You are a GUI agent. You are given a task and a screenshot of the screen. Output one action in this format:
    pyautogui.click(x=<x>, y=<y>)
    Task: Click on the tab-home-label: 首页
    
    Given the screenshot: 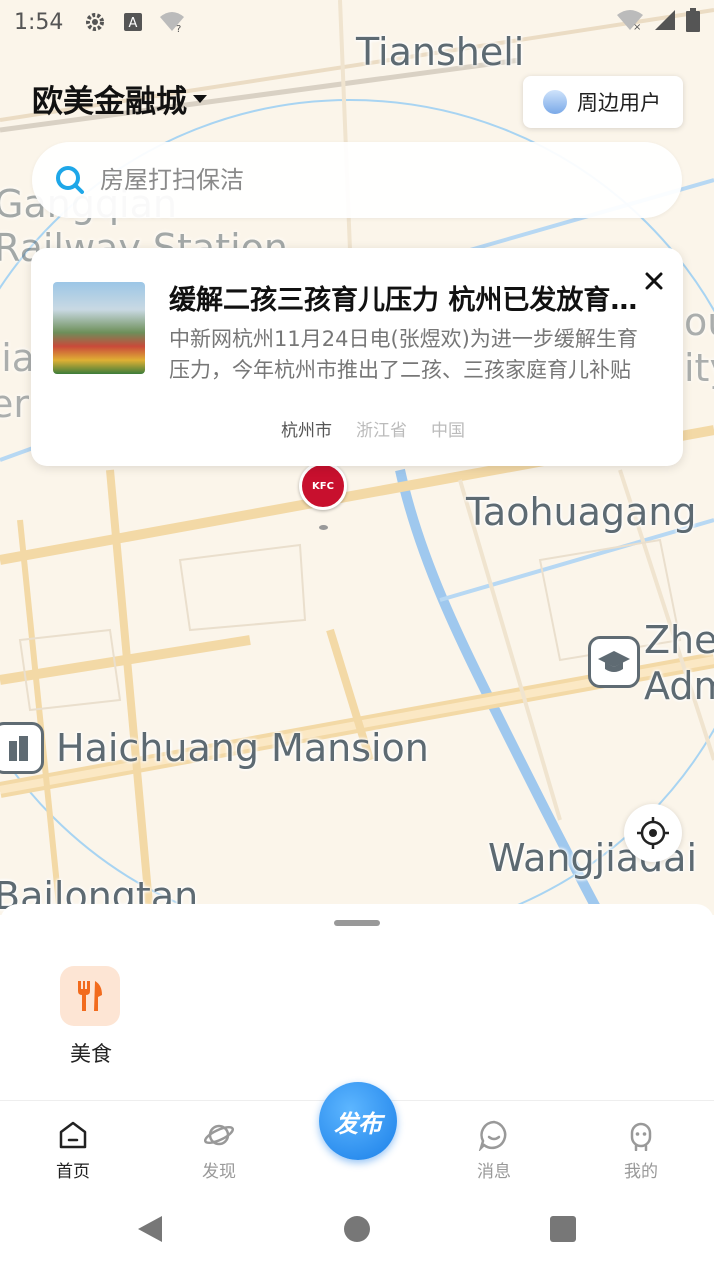 What is the action you would take?
    pyautogui.click(x=73, y=1172)
    